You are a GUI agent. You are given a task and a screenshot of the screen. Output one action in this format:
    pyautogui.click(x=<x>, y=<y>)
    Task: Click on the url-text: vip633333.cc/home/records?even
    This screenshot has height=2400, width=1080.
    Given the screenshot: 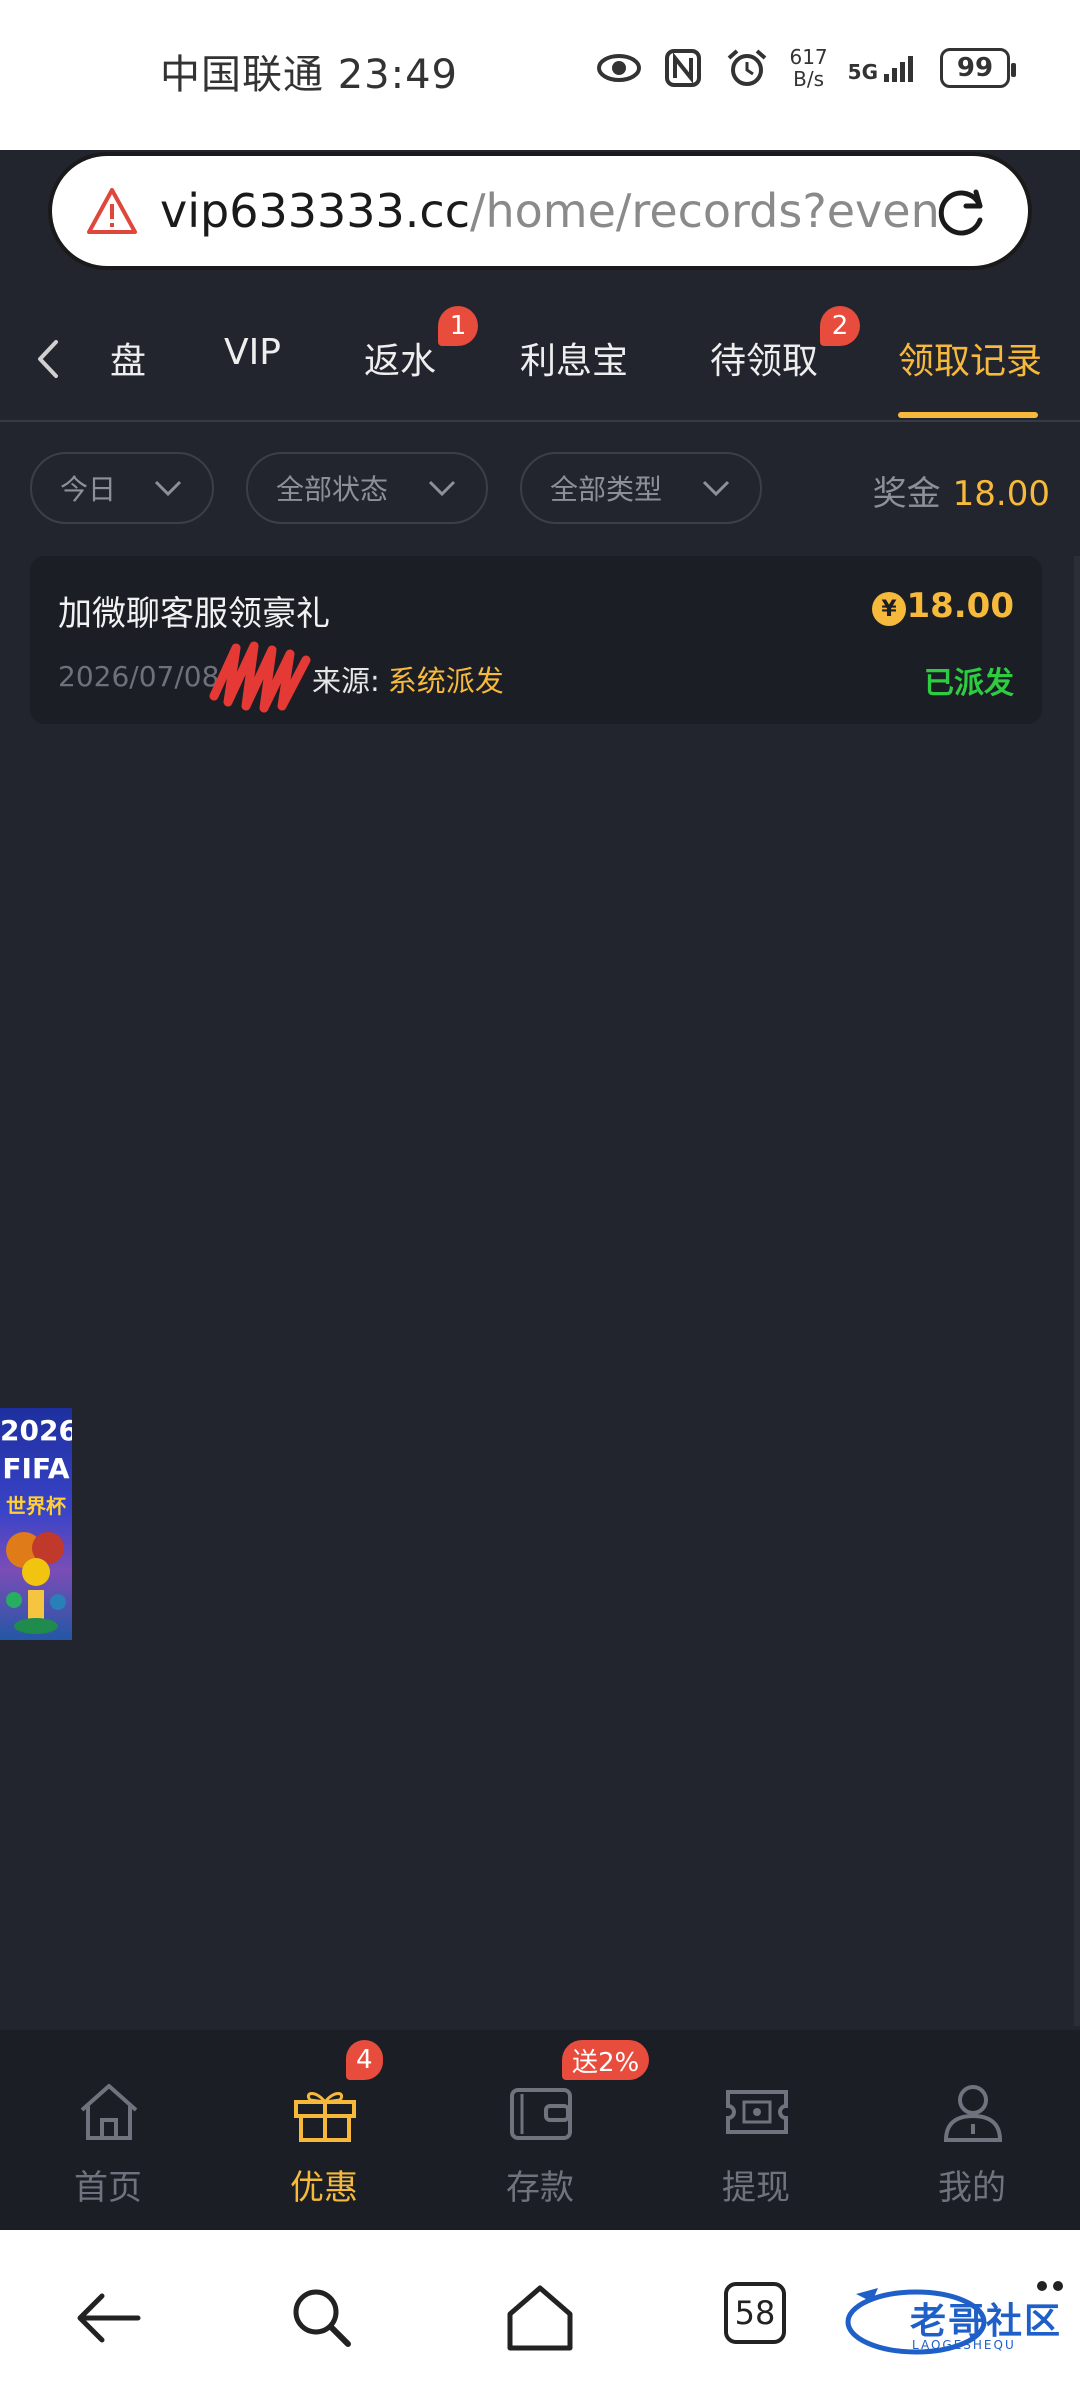 What is the action you would take?
    pyautogui.click(x=550, y=214)
    